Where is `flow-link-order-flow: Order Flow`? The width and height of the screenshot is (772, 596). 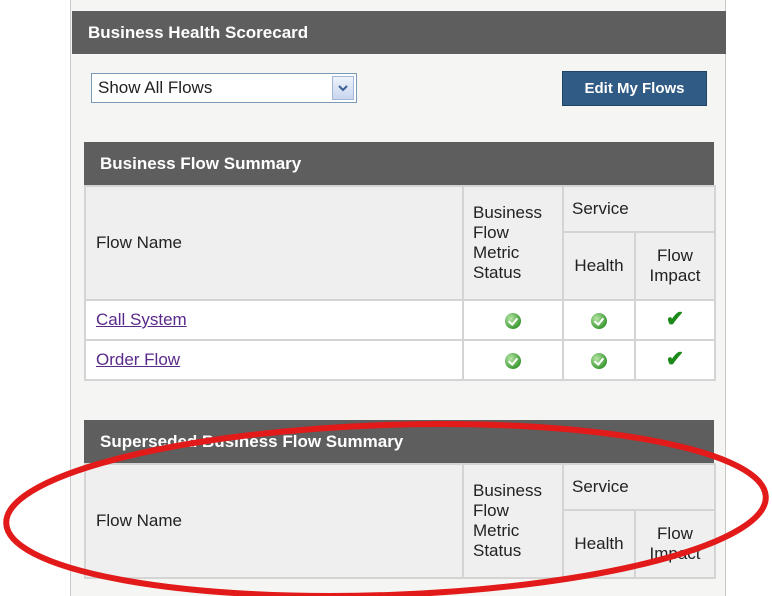
flow-link-order-flow: Order Flow is located at coordinates (138, 359).